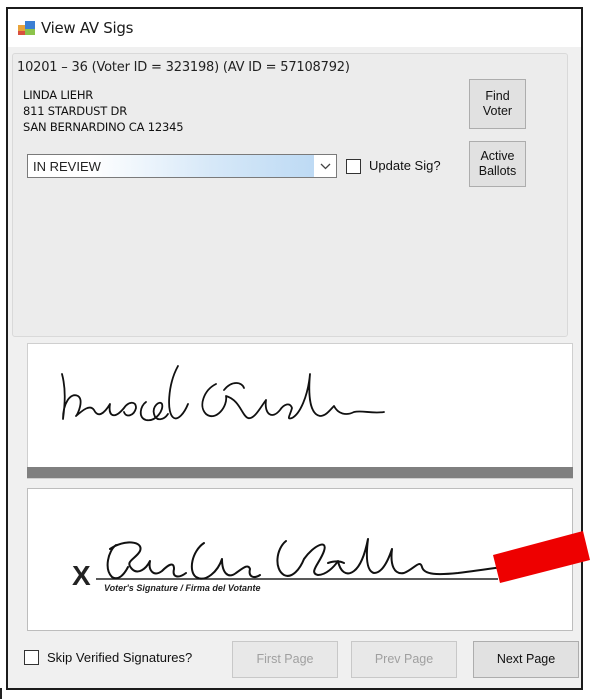  What do you see at coordinates (26, 28) in the screenshot?
I see `form-app-icon` at bounding box center [26, 28].